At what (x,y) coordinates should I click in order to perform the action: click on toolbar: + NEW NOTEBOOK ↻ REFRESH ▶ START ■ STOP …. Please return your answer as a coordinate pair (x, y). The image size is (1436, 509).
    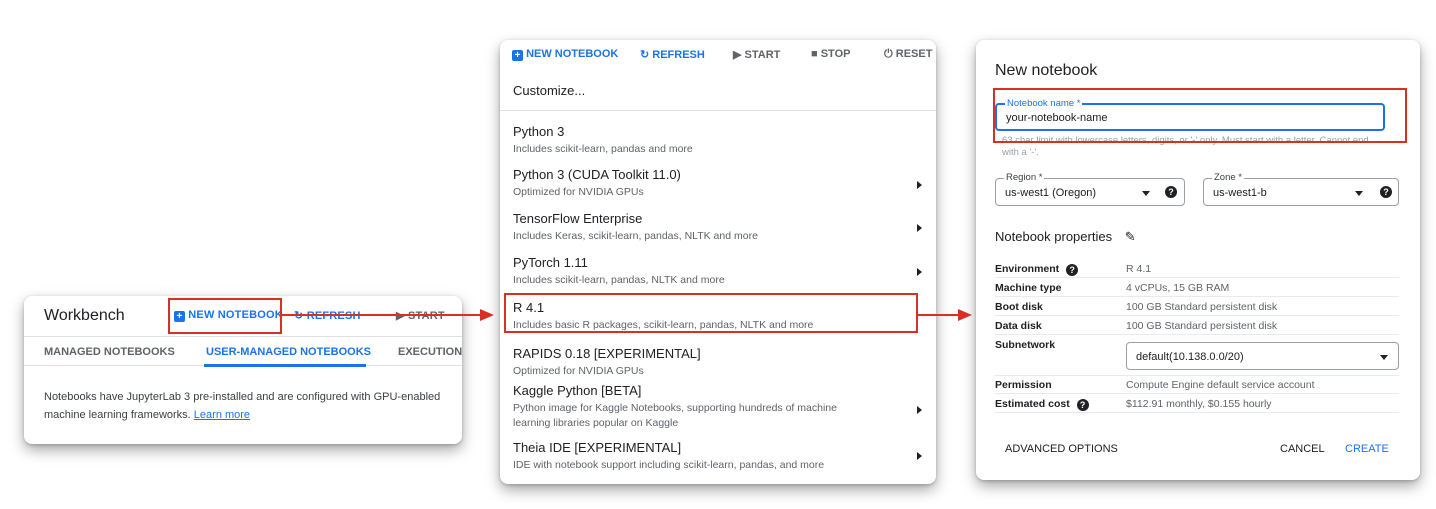
    Looking at the image, I should click on (718, 54).